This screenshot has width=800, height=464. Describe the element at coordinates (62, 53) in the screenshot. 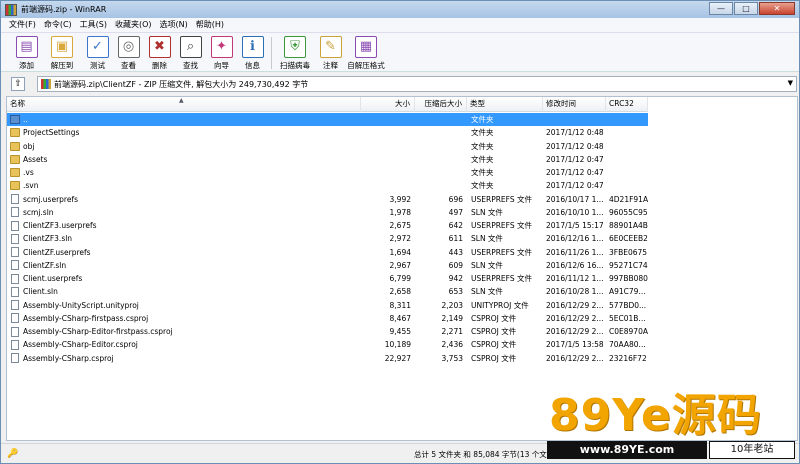

I see `toolbar-button-2: ▣ 解压到` at that location.